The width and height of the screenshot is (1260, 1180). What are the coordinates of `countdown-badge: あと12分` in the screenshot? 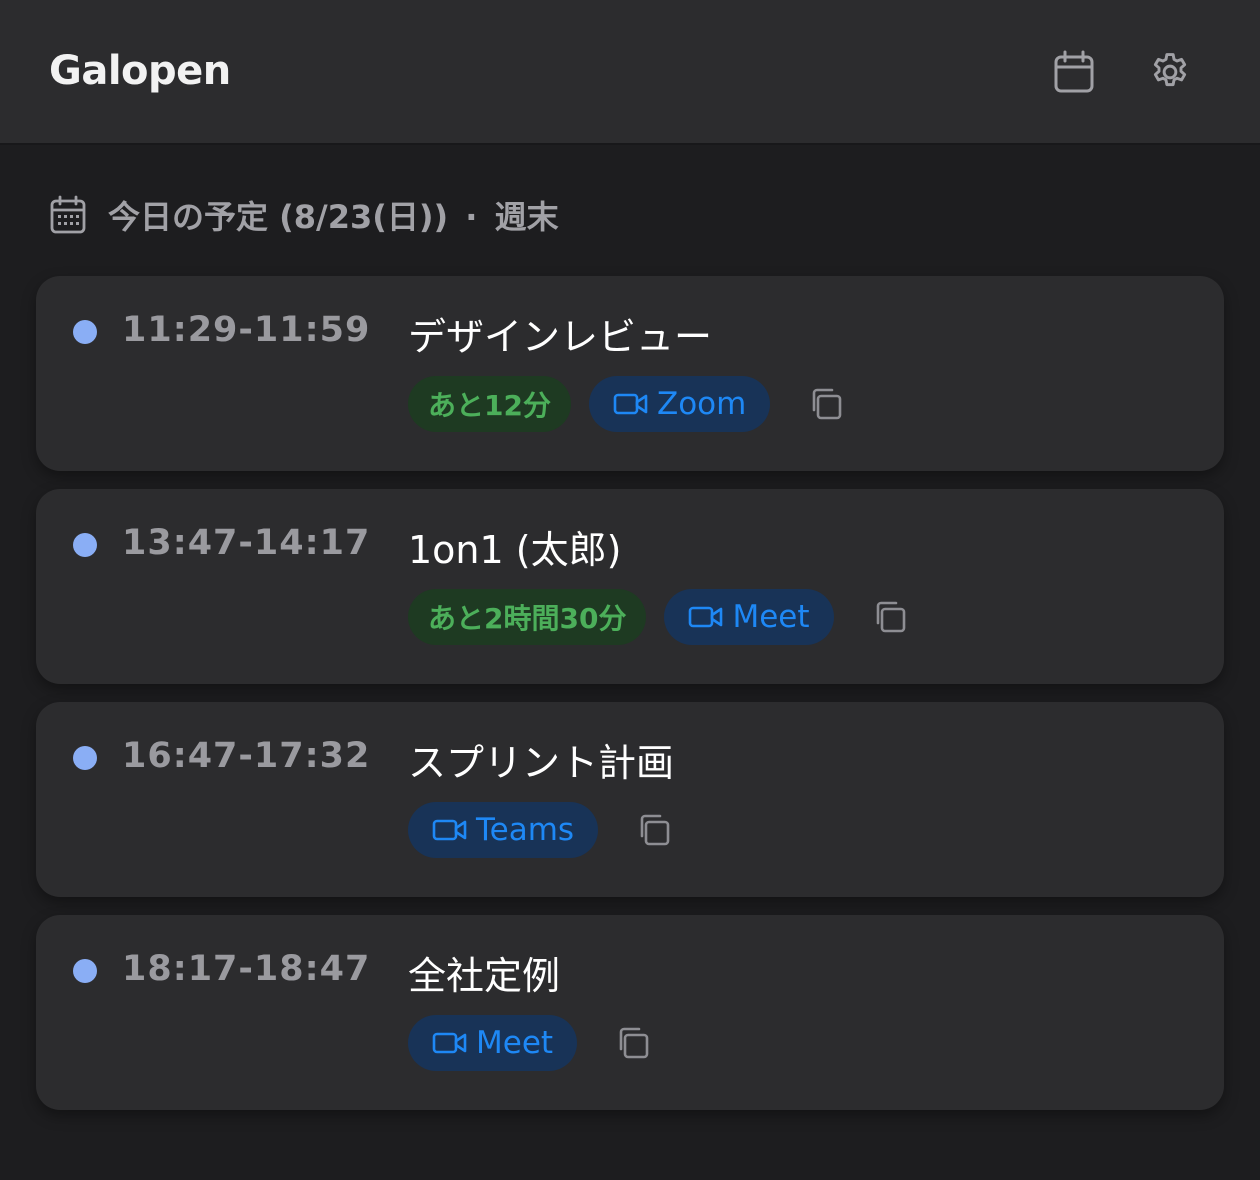 It's located at (489, 404).